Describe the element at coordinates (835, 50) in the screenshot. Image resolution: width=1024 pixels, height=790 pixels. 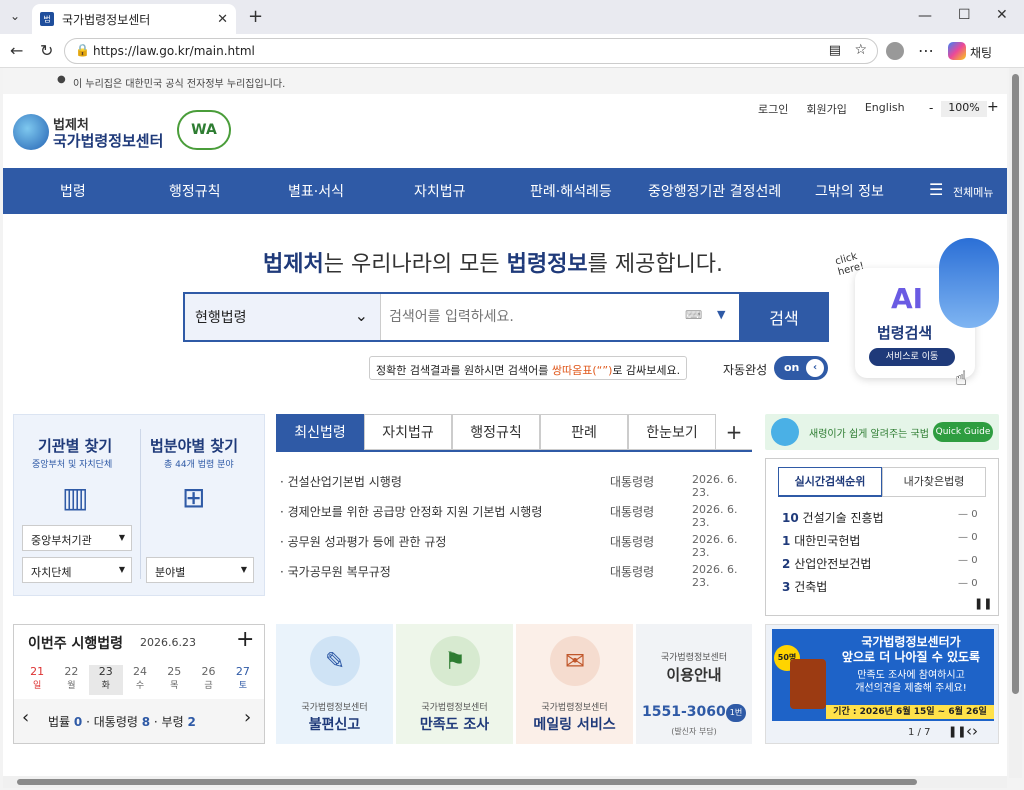
I see `reader-icon: ▤` at that location.